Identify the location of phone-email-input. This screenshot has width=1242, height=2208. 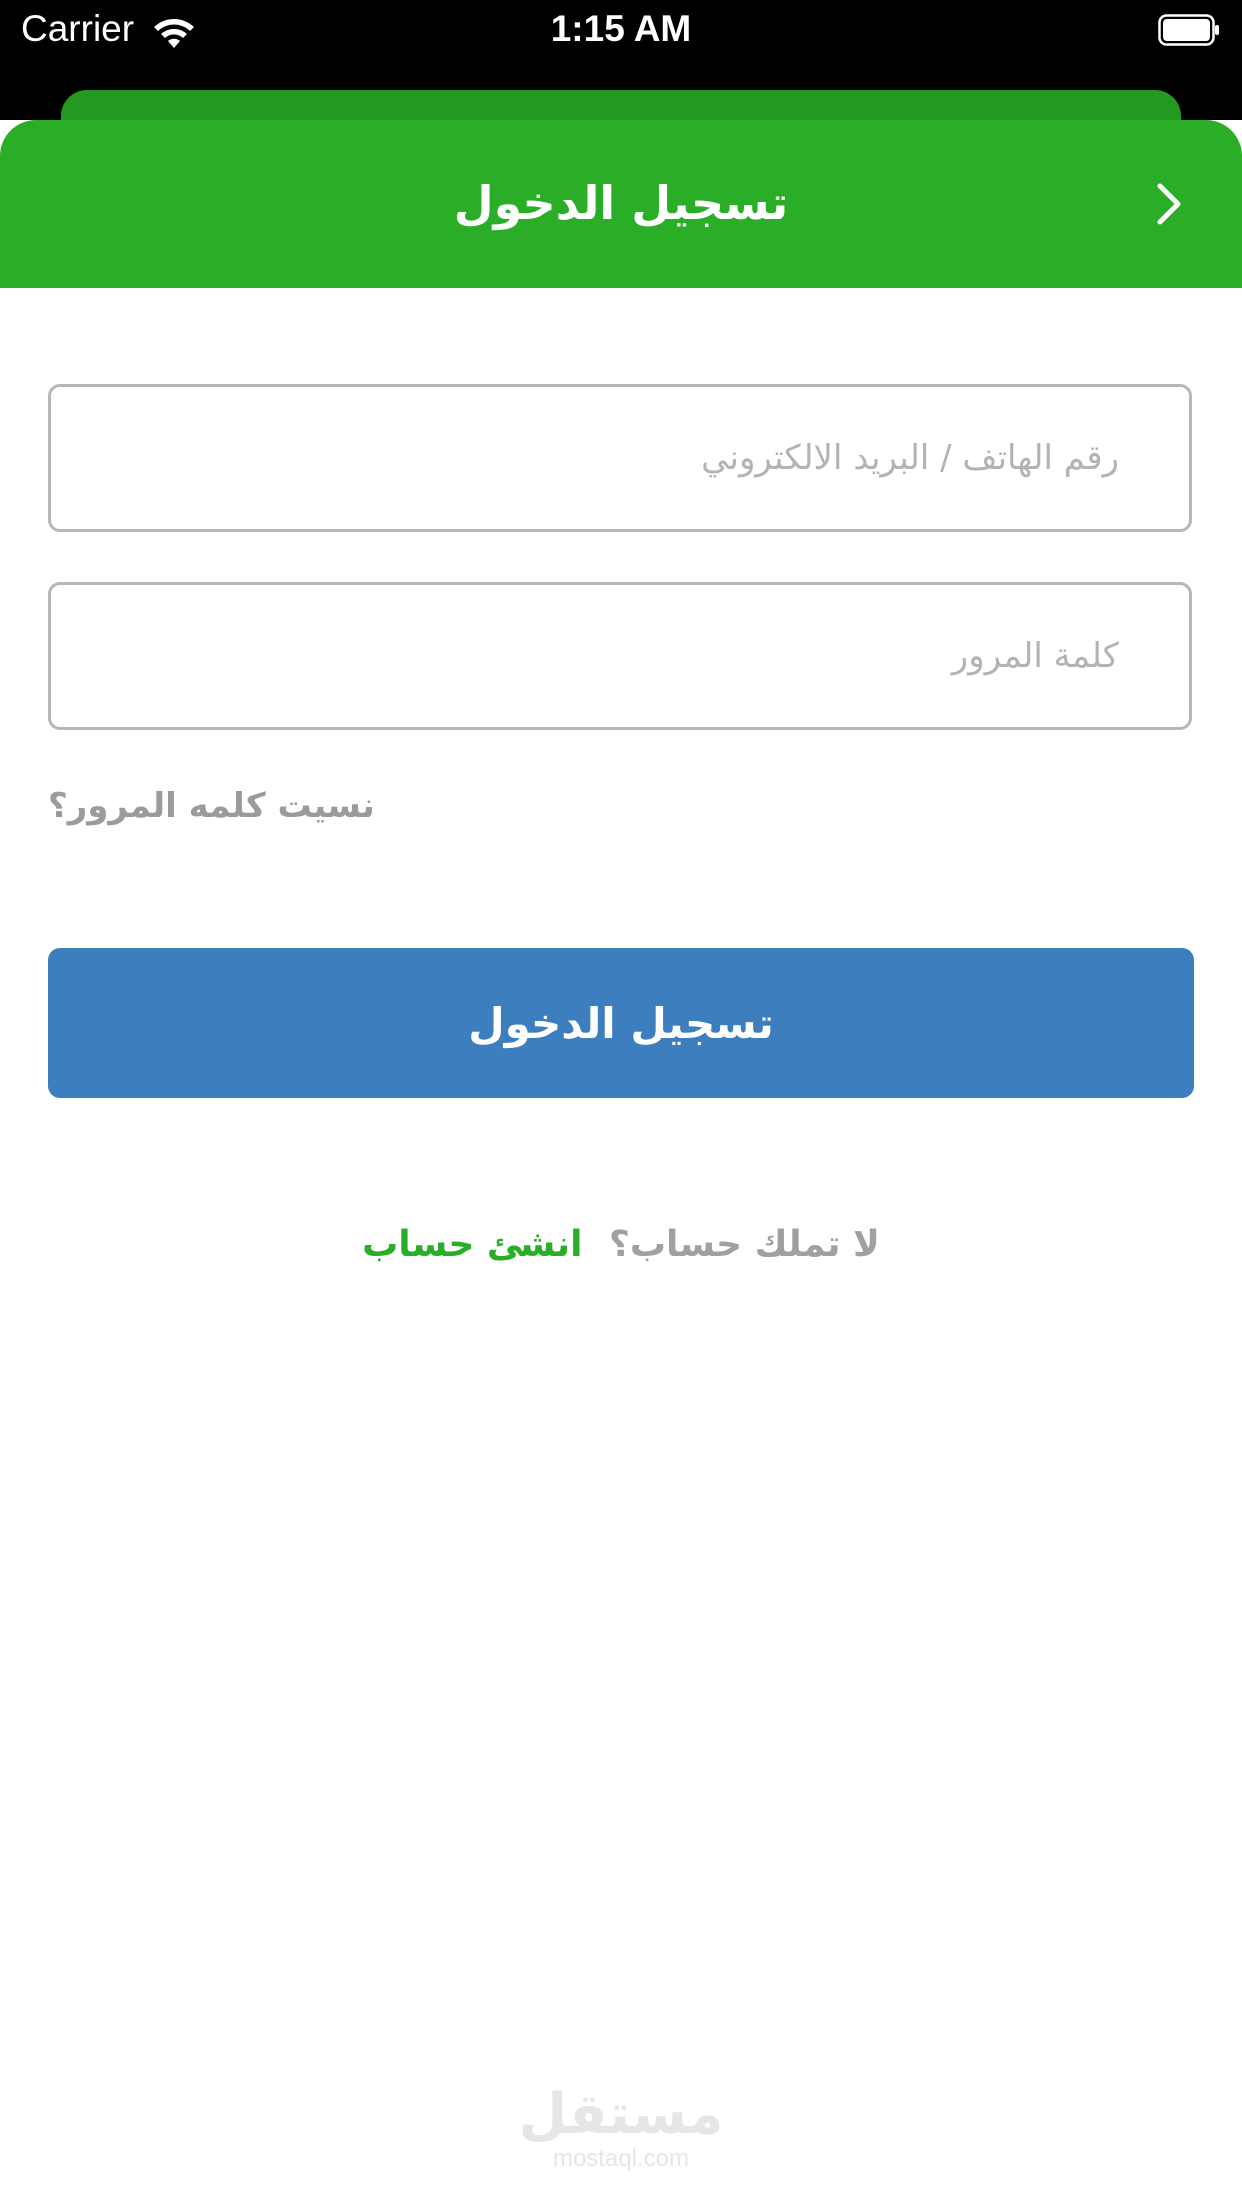
(620, 458).